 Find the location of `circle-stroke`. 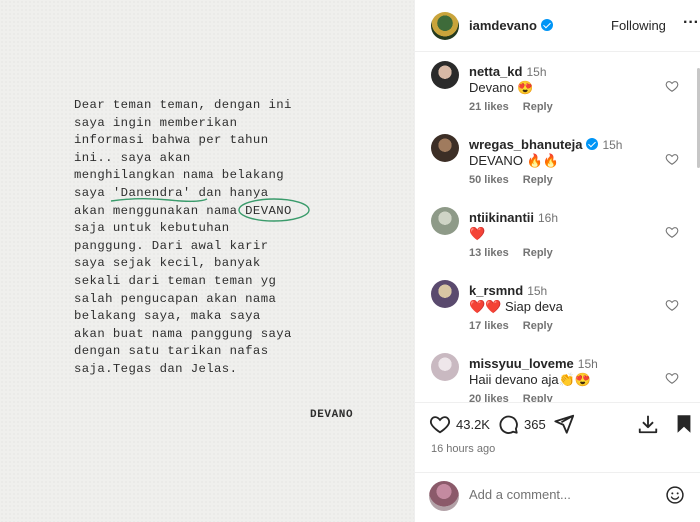

circle-stroke is located at coordinates (274, 209).